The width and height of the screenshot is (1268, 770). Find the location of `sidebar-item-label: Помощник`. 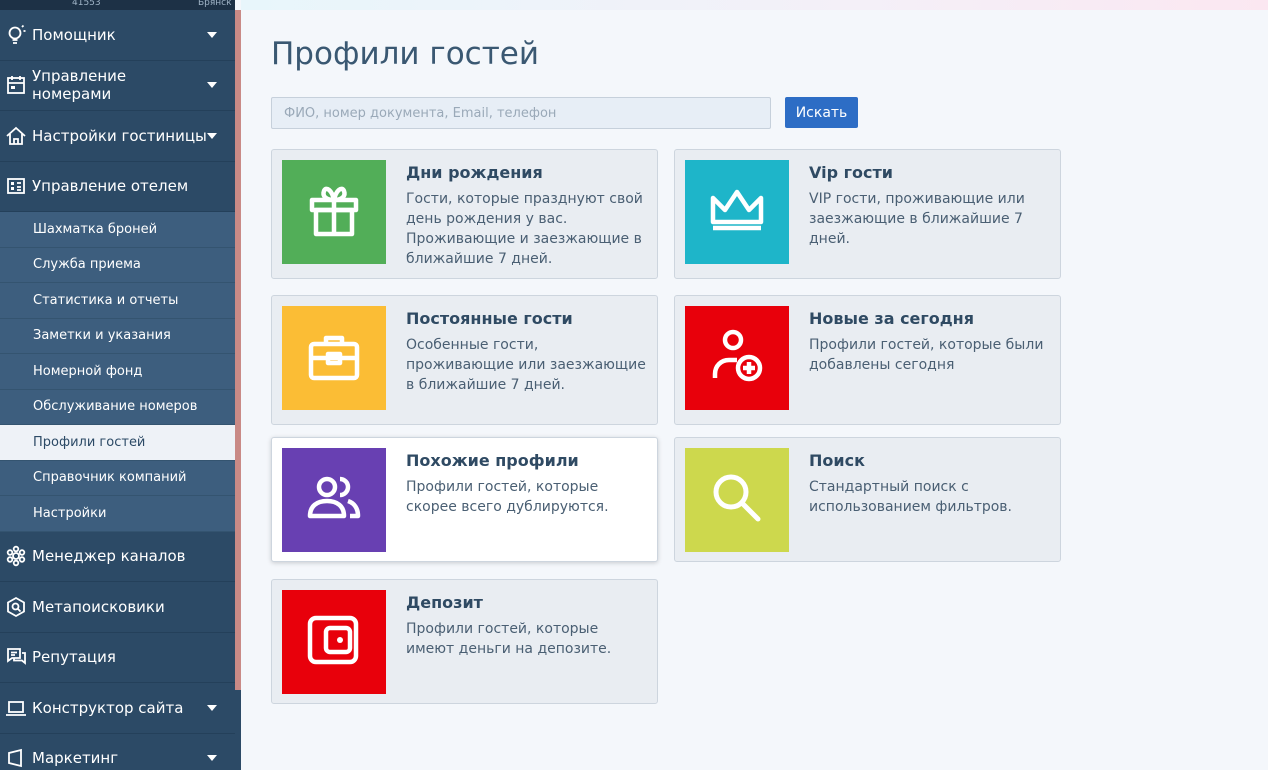

sidebar-item-label: Помощник is located at coordinates (74, 34).